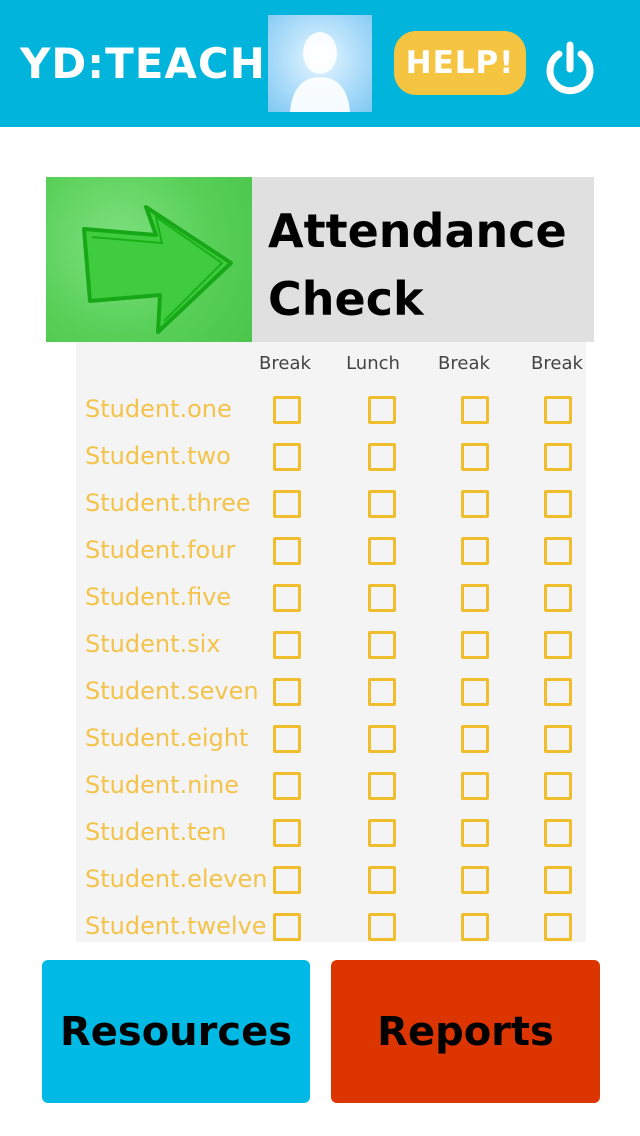  Describe the element at coordinates (156, 832) in the screenshot. I see `student-name: Student.ten` at that location.